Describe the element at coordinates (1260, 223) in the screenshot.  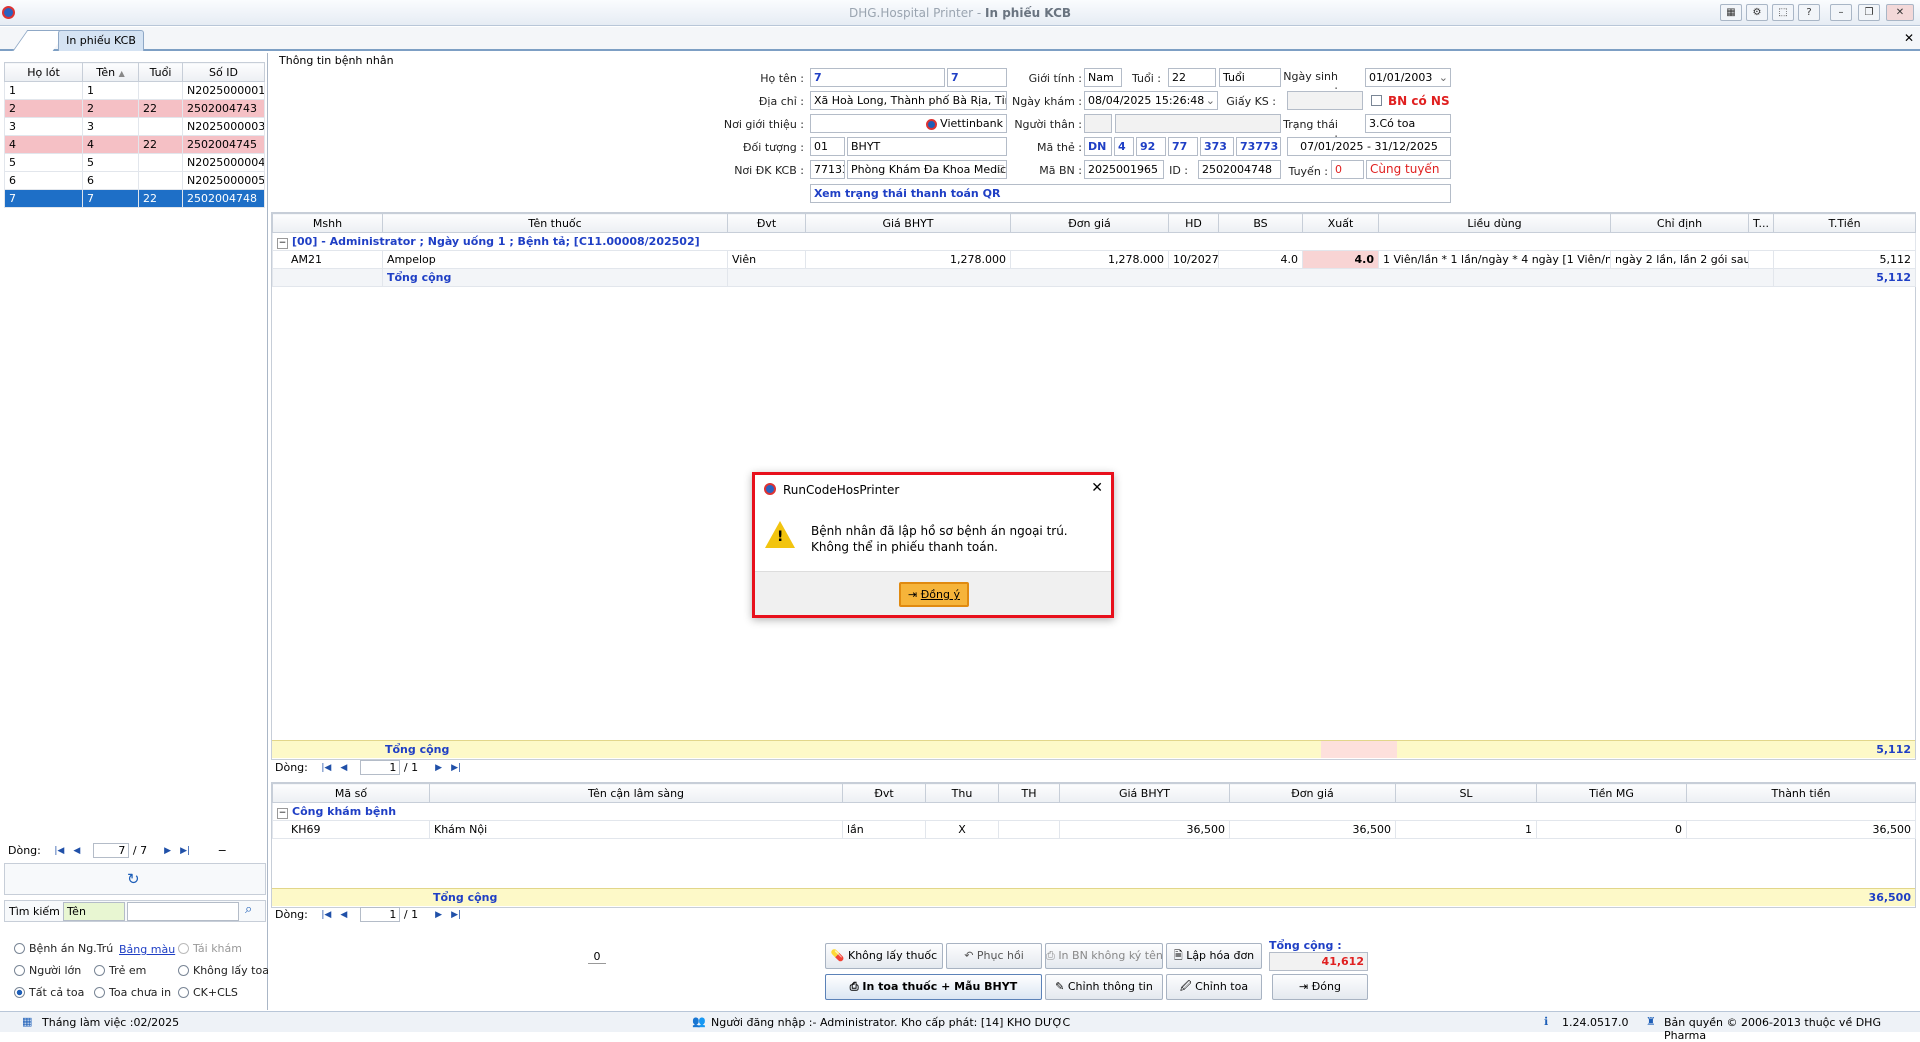
I see `column-header: BS` at that location.